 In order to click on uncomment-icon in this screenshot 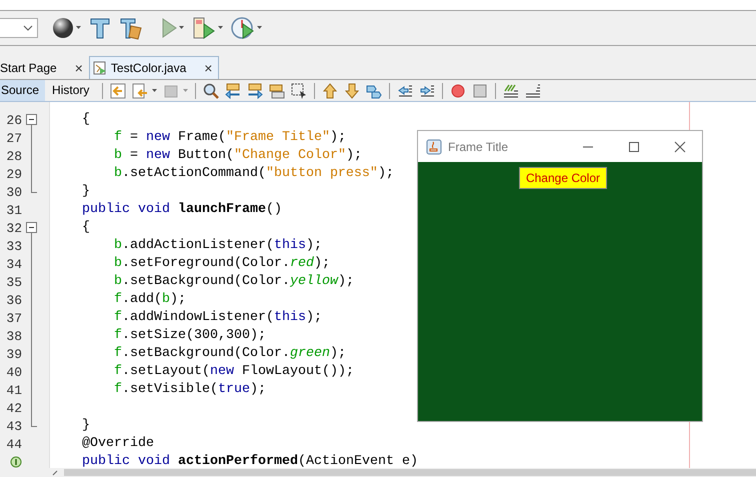, I will do `click(533, 90)`.